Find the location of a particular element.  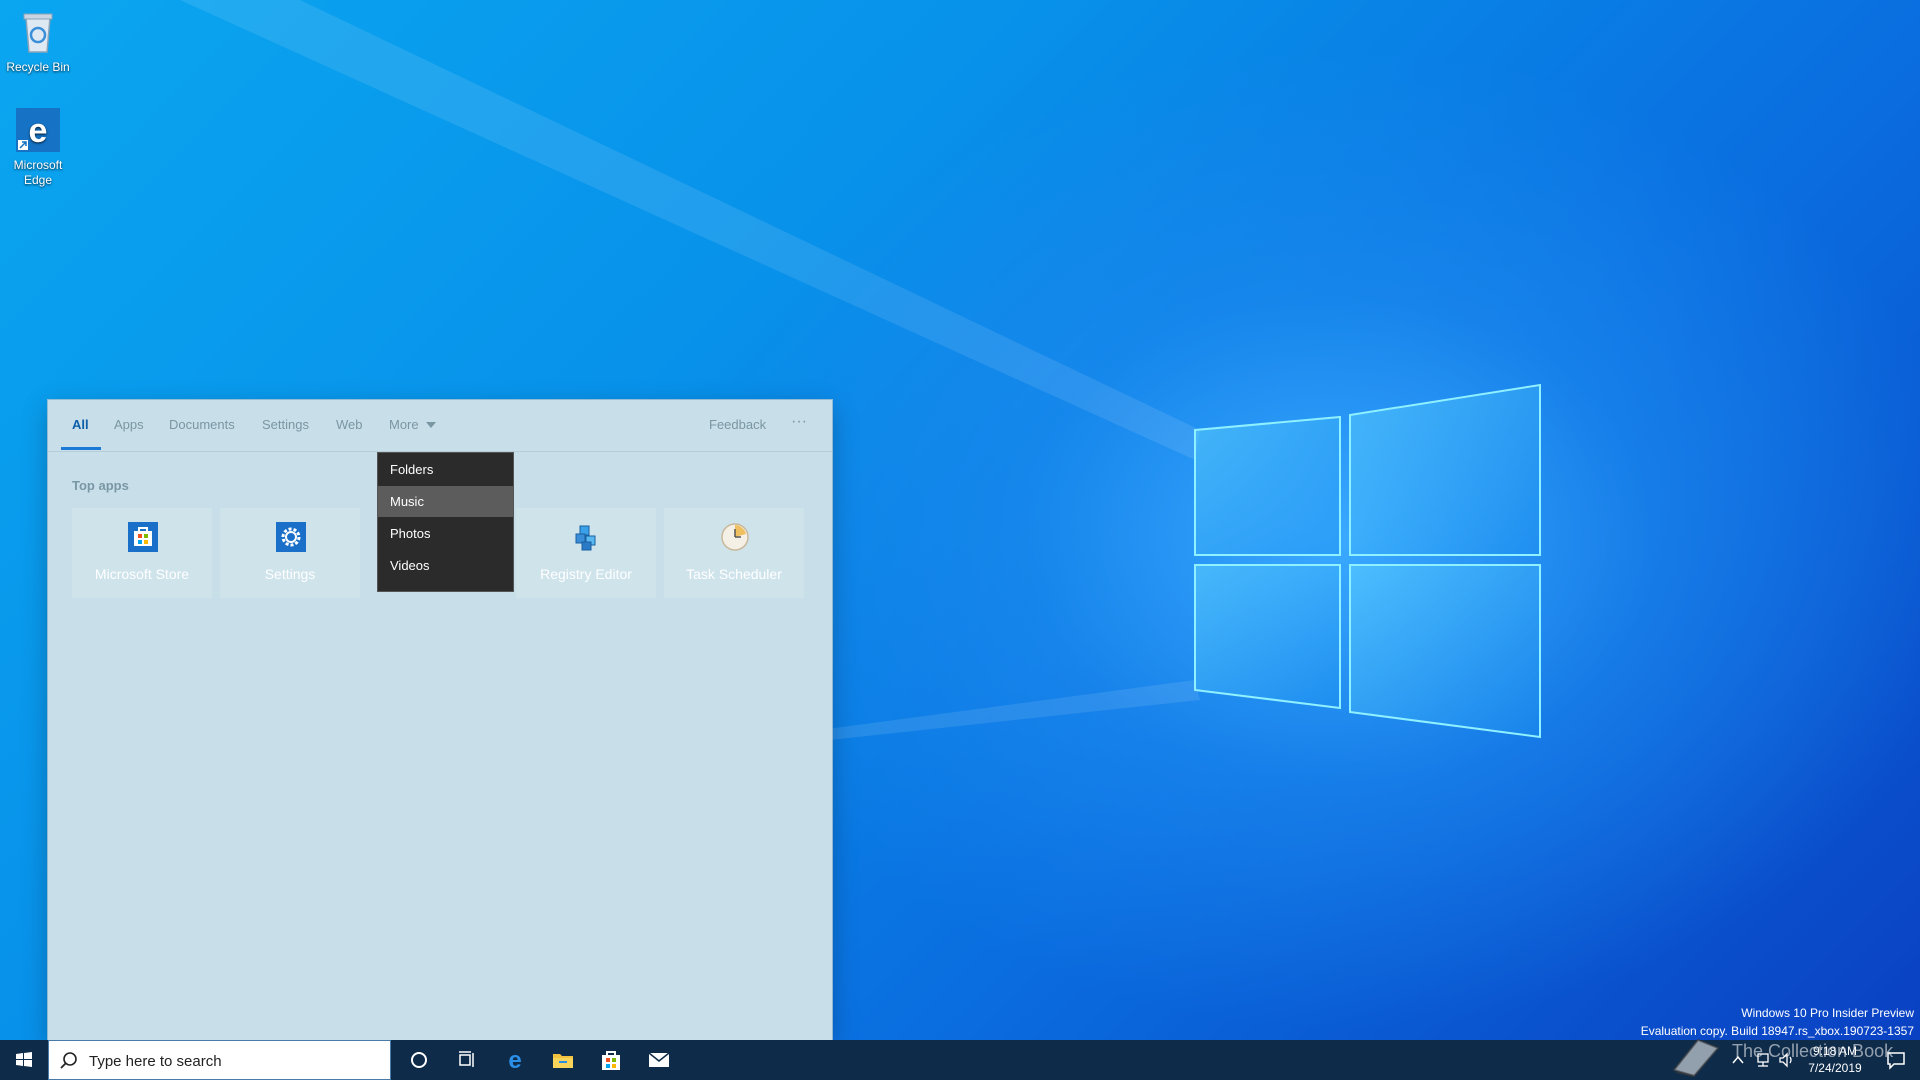

taskbar-search-box is located at coordinates (219, 1060).